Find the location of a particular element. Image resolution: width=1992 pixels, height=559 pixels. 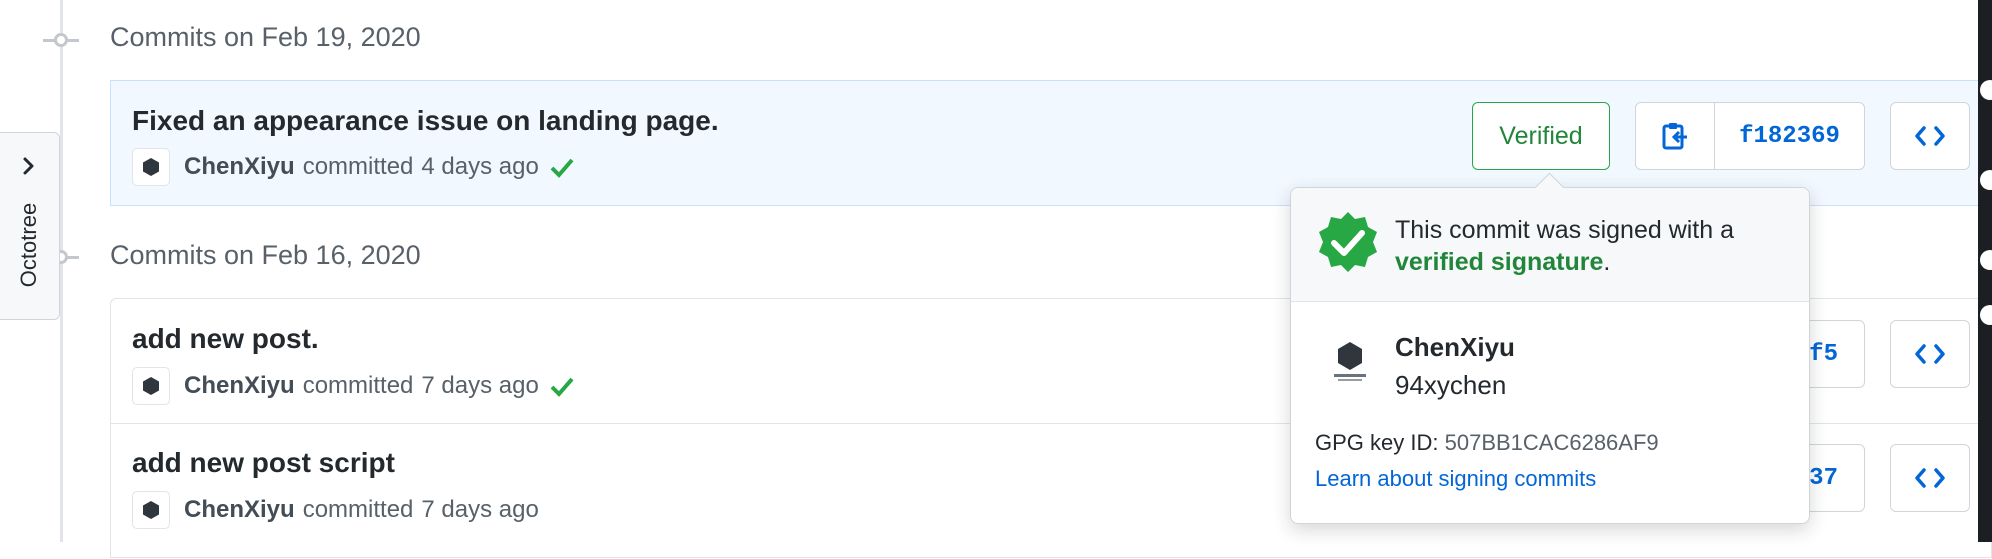

signer-name: ChenXiyu is located at coordinates (1455, 347).